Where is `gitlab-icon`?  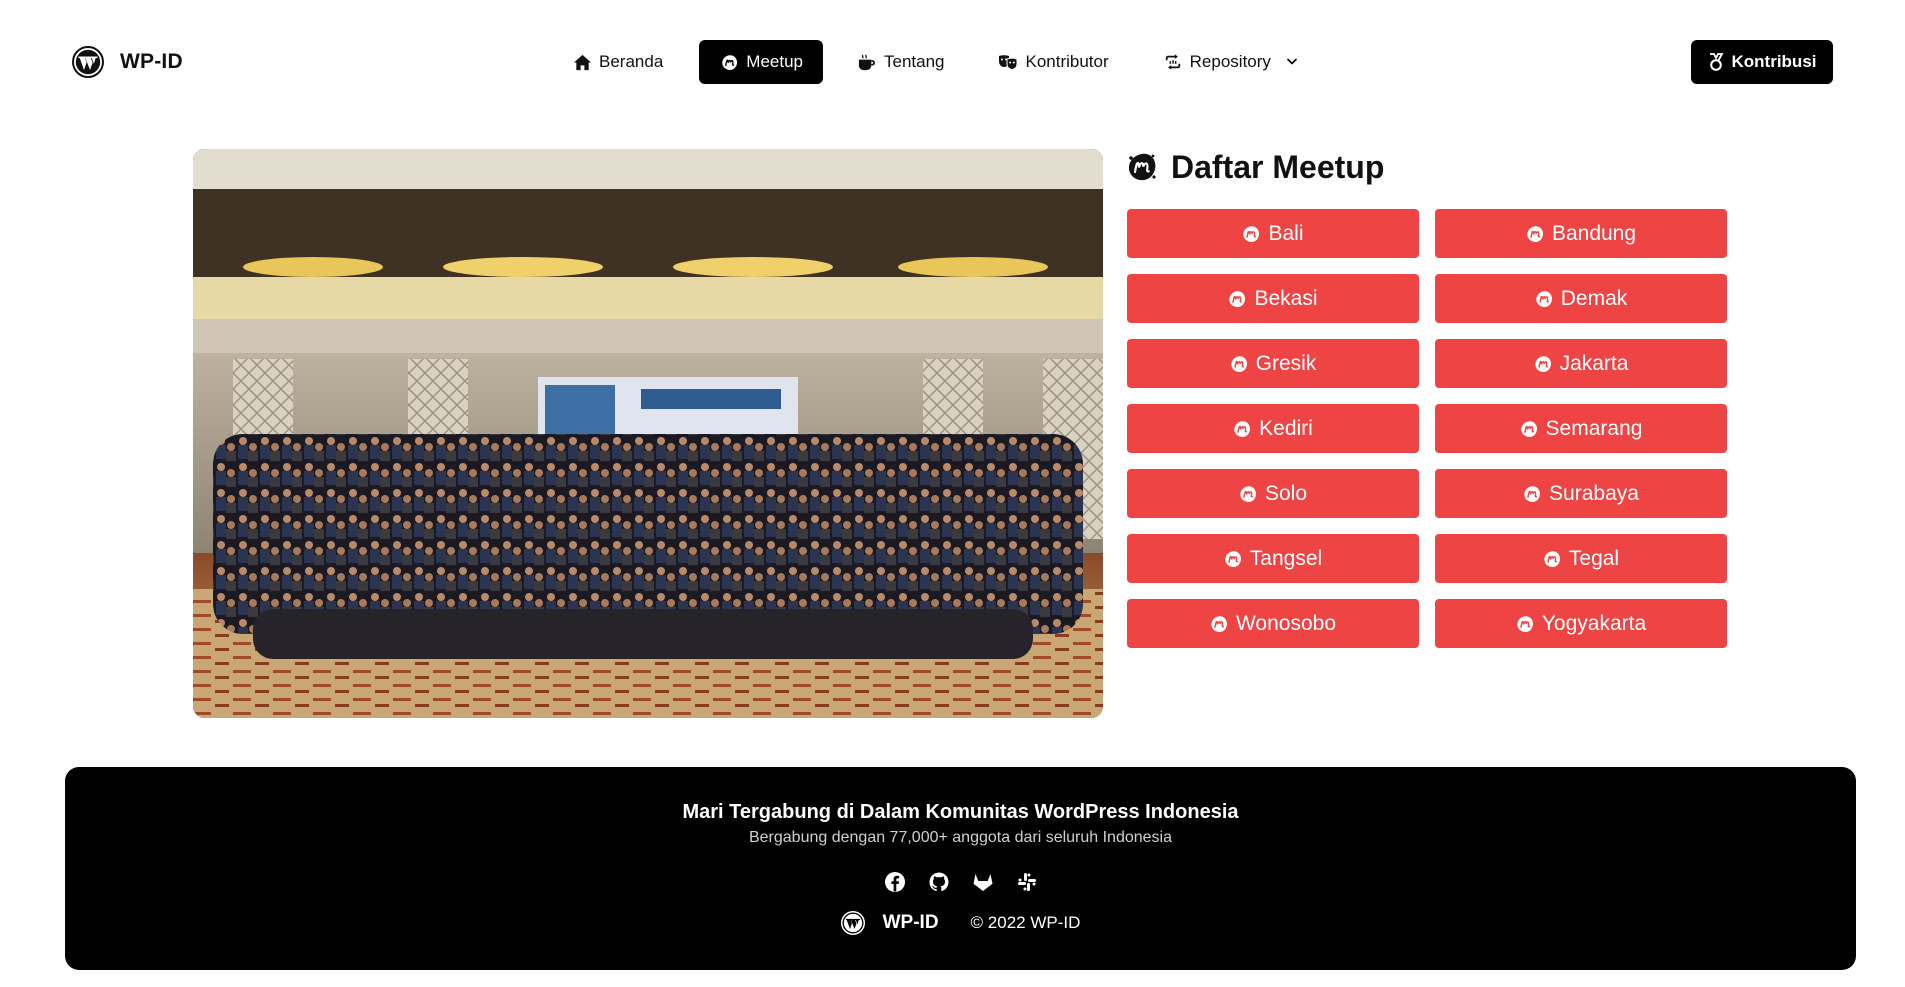 gitlab-icon is located at coordinates (983, 882).